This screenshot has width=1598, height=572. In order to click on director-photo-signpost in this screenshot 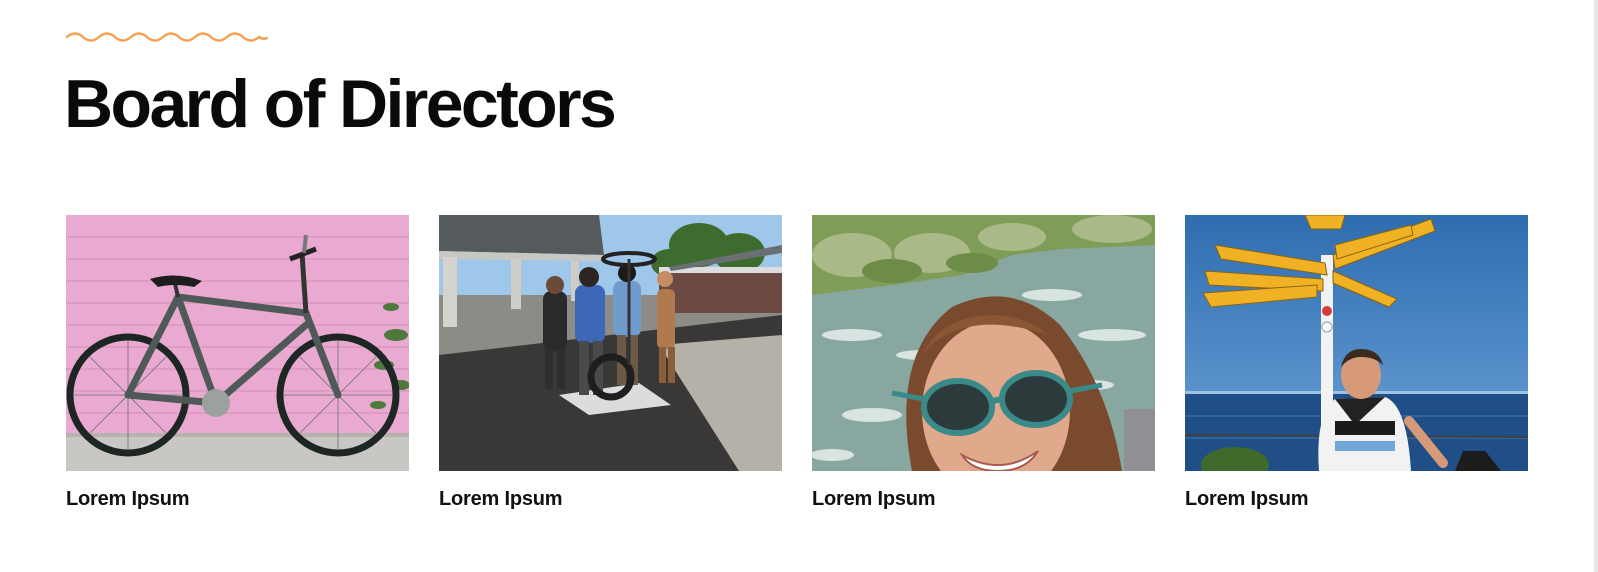, I will do `click(1356, 343)`.